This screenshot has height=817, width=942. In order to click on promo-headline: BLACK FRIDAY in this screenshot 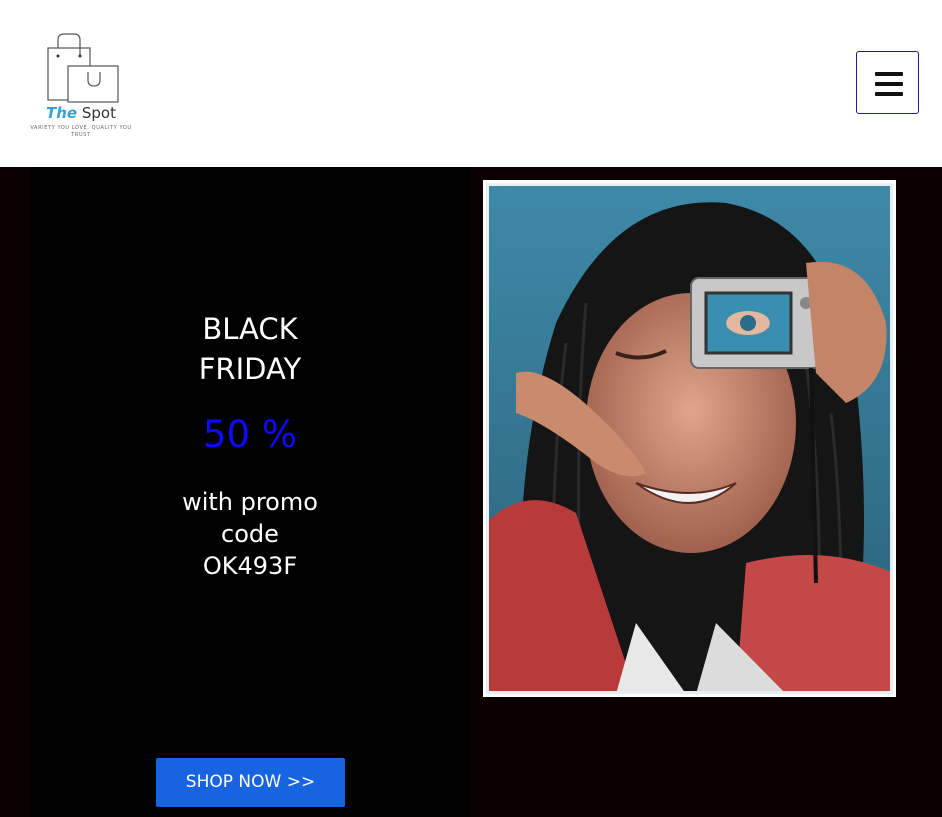, I will do `click(250, 349)`.